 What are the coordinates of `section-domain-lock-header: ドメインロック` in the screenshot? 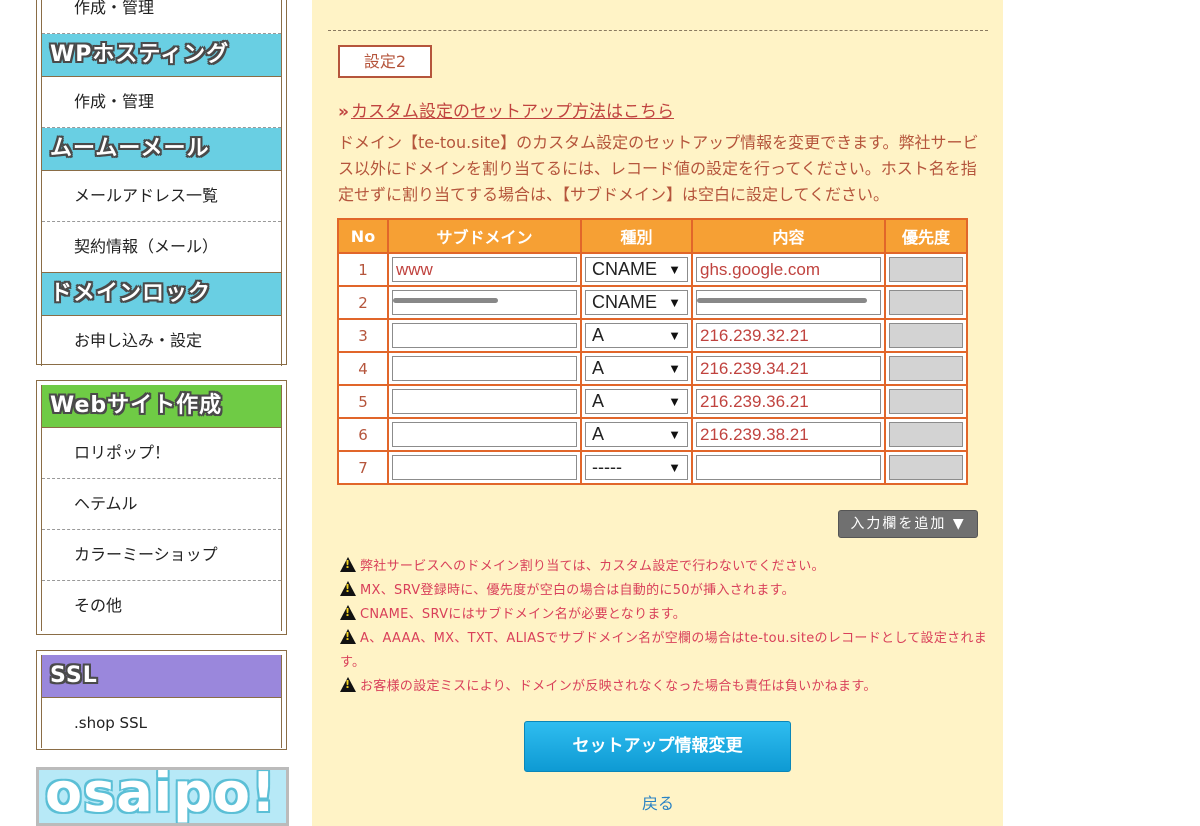 It's located at (161, 294).